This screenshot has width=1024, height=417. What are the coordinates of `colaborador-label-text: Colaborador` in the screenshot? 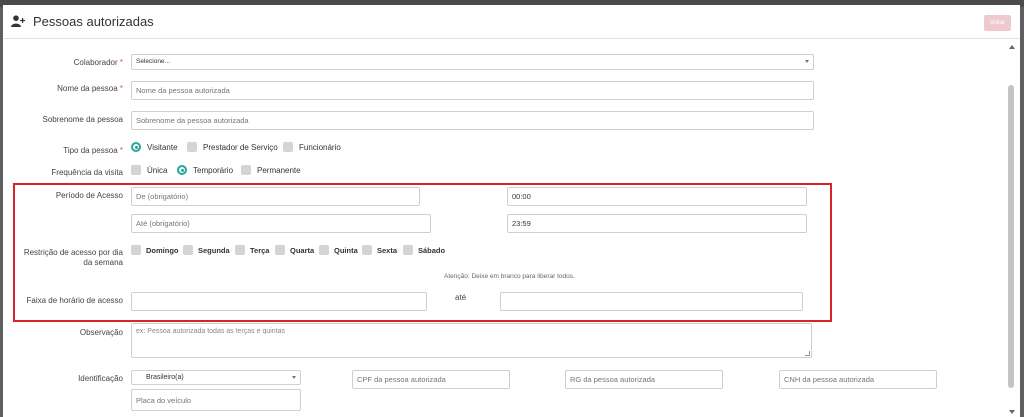 It's located at (95, 62).